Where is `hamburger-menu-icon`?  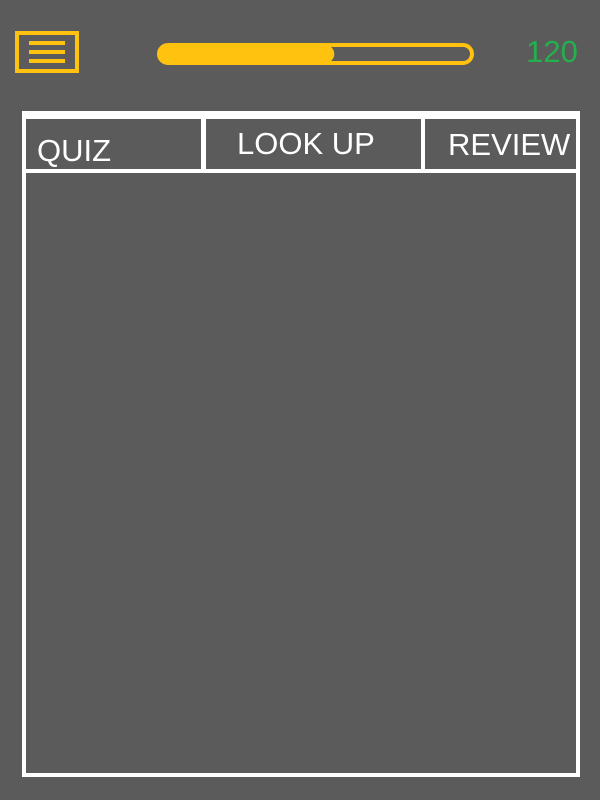
hamburger-menu-icon is located at coordinates (47, 52).